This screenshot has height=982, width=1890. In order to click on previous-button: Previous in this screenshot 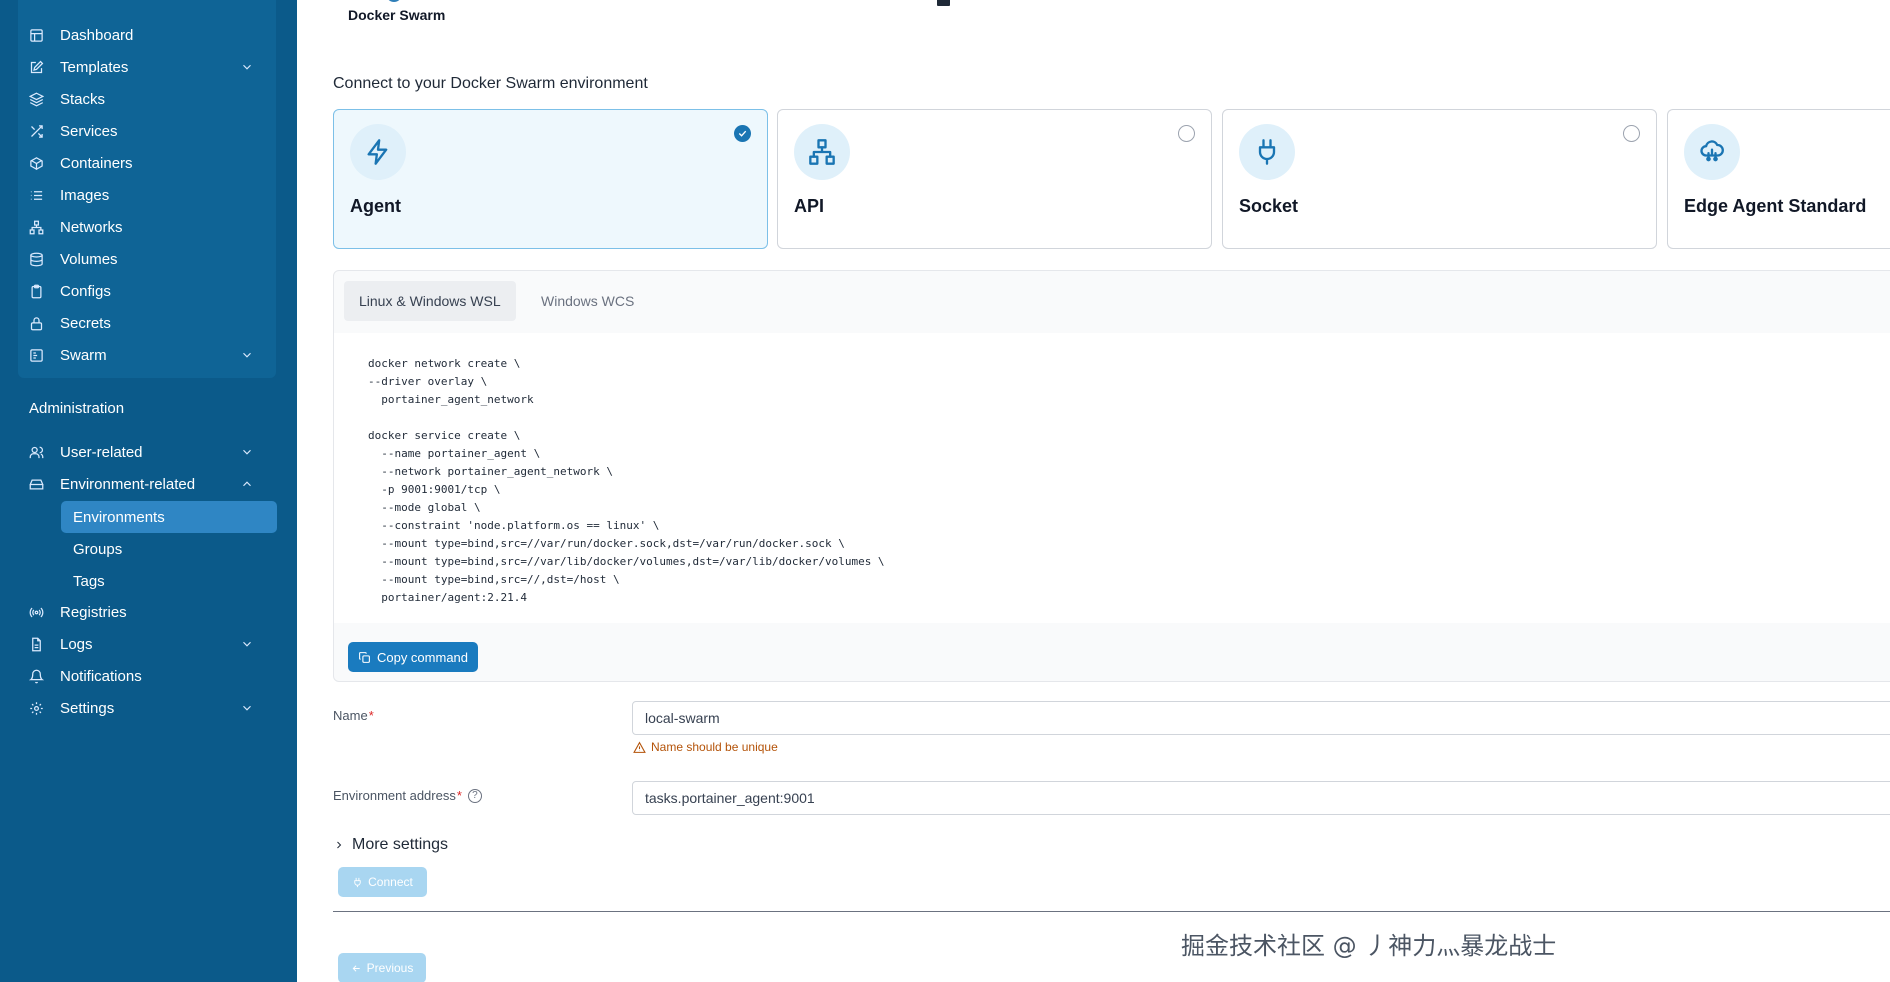, I will do `click(382, 967)`.